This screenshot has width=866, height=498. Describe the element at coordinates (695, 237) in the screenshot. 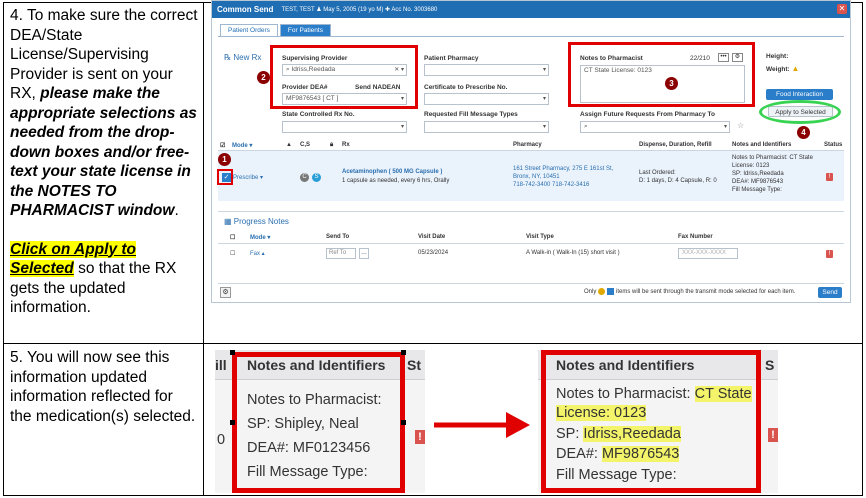

I see `progress-col-fax: Fax Number` at that location.